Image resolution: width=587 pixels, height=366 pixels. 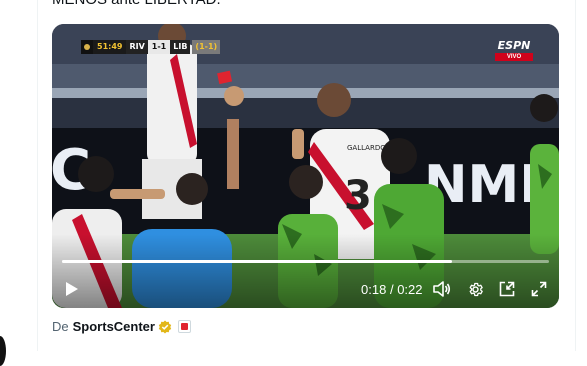 I want to click on shirt-number: 3, so click(x=358, y=196).